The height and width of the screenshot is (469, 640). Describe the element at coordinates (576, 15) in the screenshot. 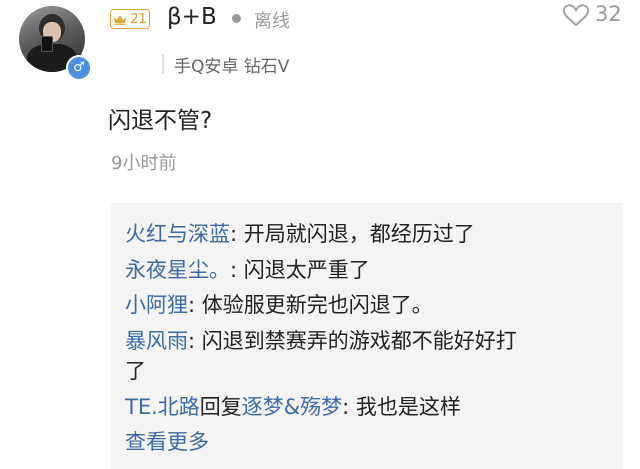

I see `heart-icon` at that location.